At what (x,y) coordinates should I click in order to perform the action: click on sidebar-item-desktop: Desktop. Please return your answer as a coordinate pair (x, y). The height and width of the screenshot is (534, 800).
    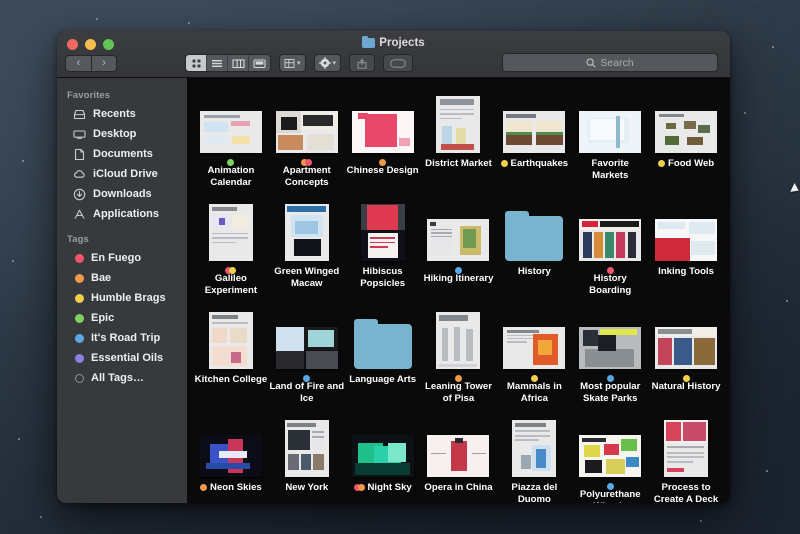
    Looking at the image, I should click on (122, 134).